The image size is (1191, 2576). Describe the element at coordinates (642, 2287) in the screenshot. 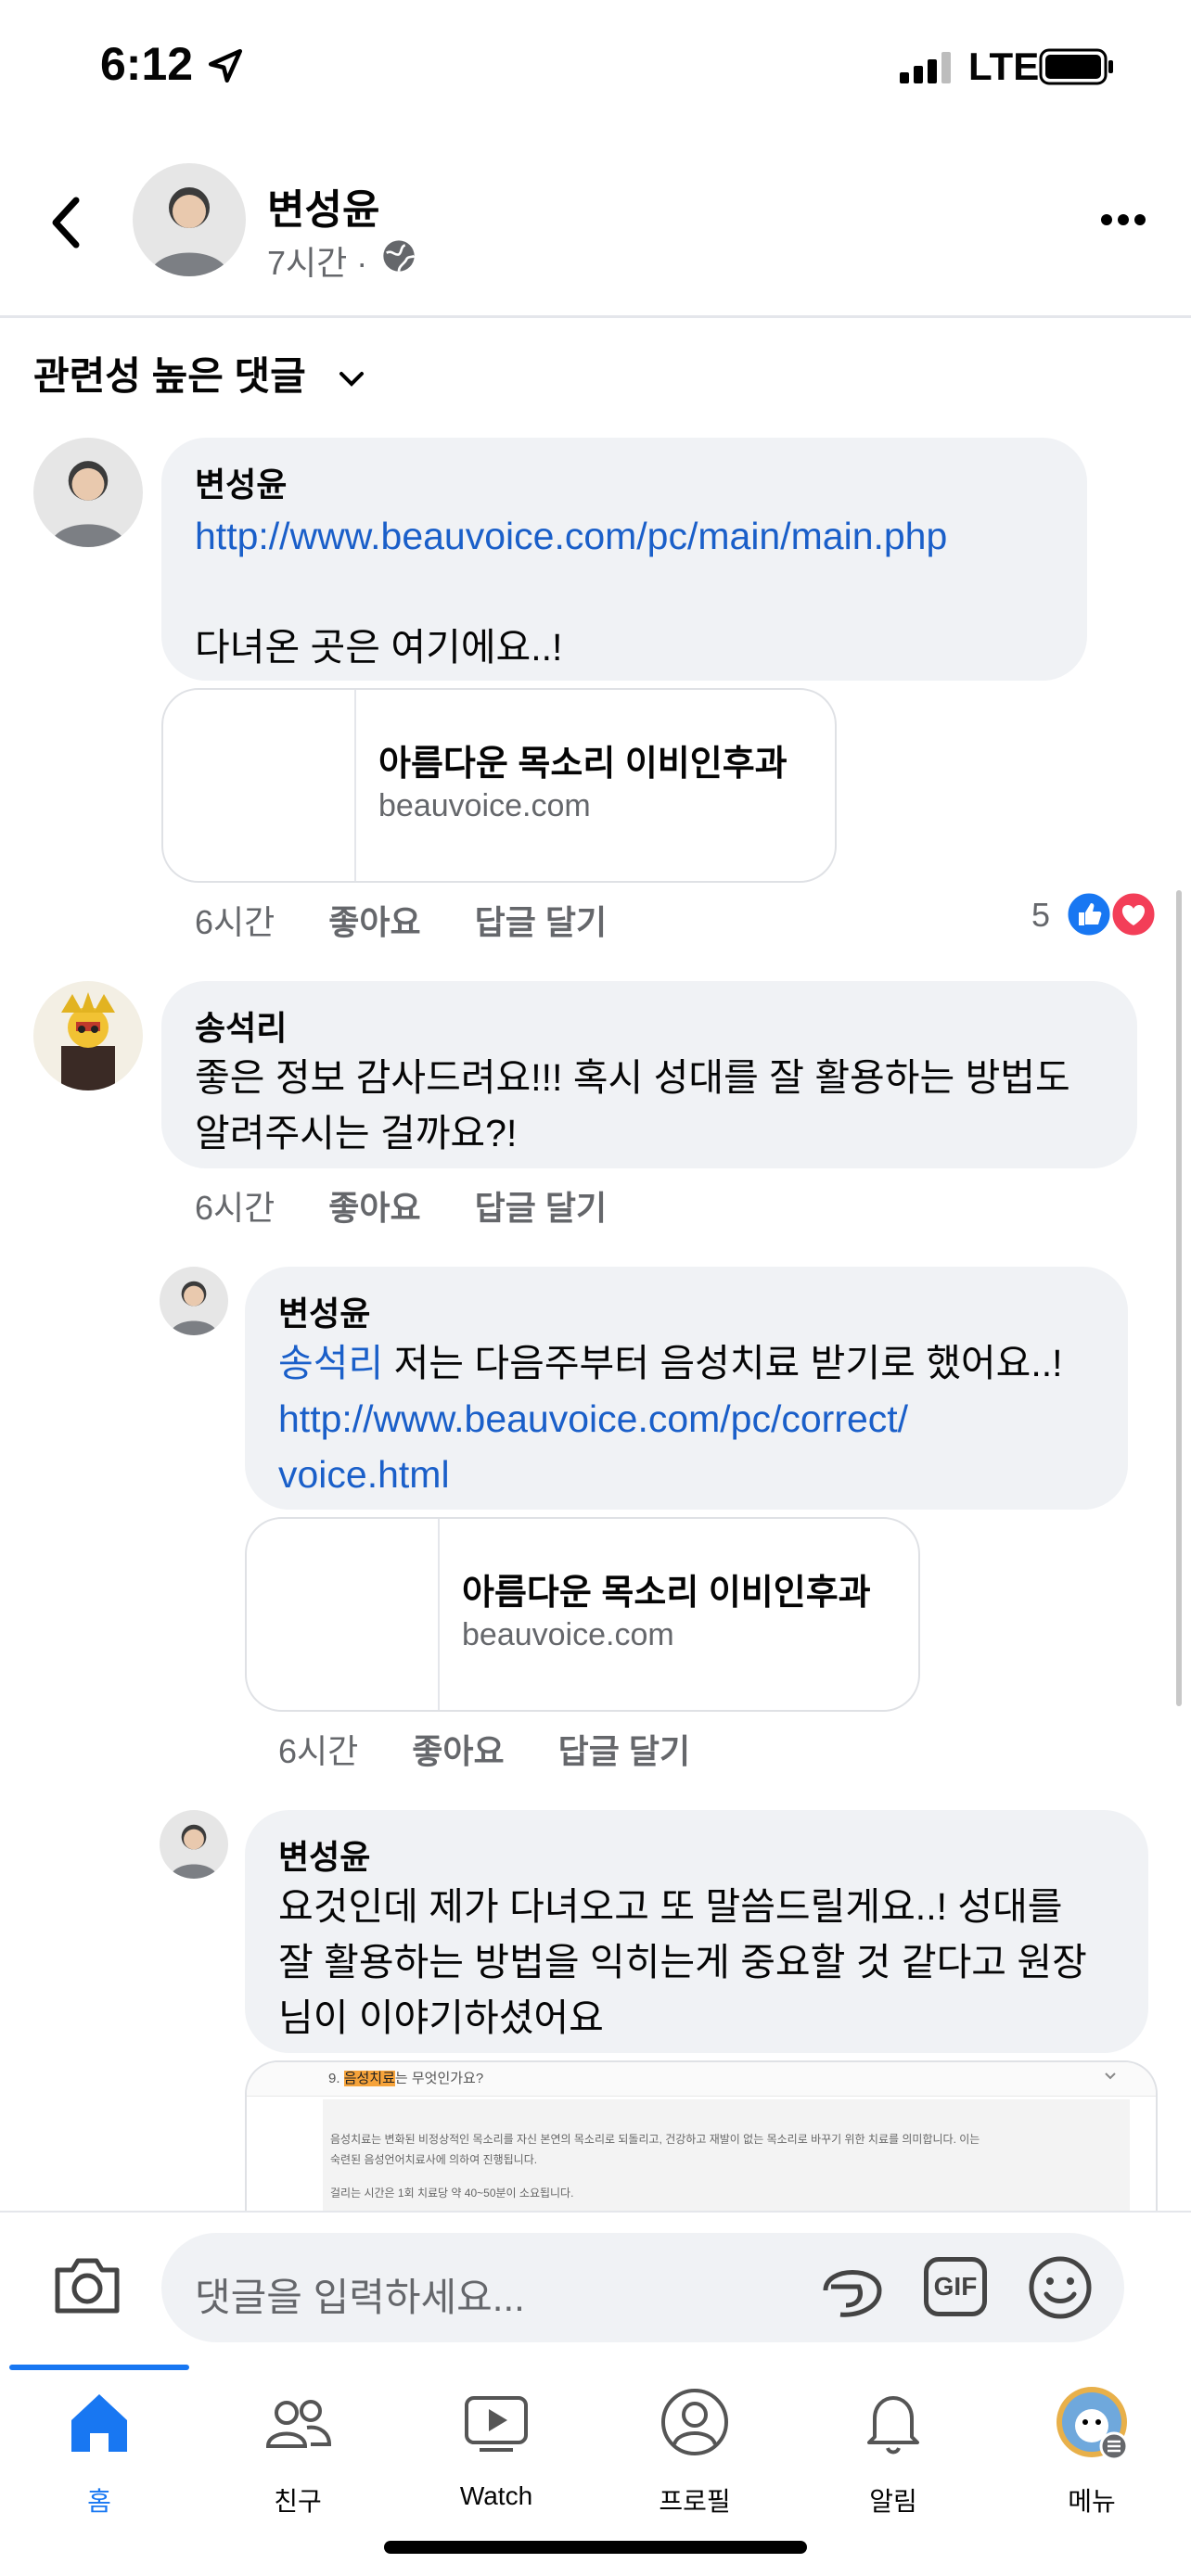

I see `comment-input: 댓글을 입력하세요... GIF` at that location.